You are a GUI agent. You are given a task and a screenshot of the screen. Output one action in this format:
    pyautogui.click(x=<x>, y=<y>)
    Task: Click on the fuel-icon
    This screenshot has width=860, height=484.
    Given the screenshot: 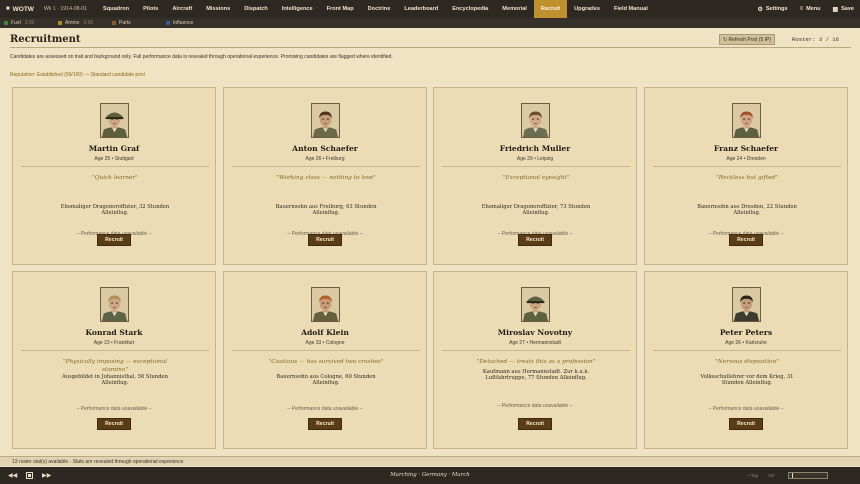 What is the action you would take?
    pyautogui.click(x=6, y=23)
    